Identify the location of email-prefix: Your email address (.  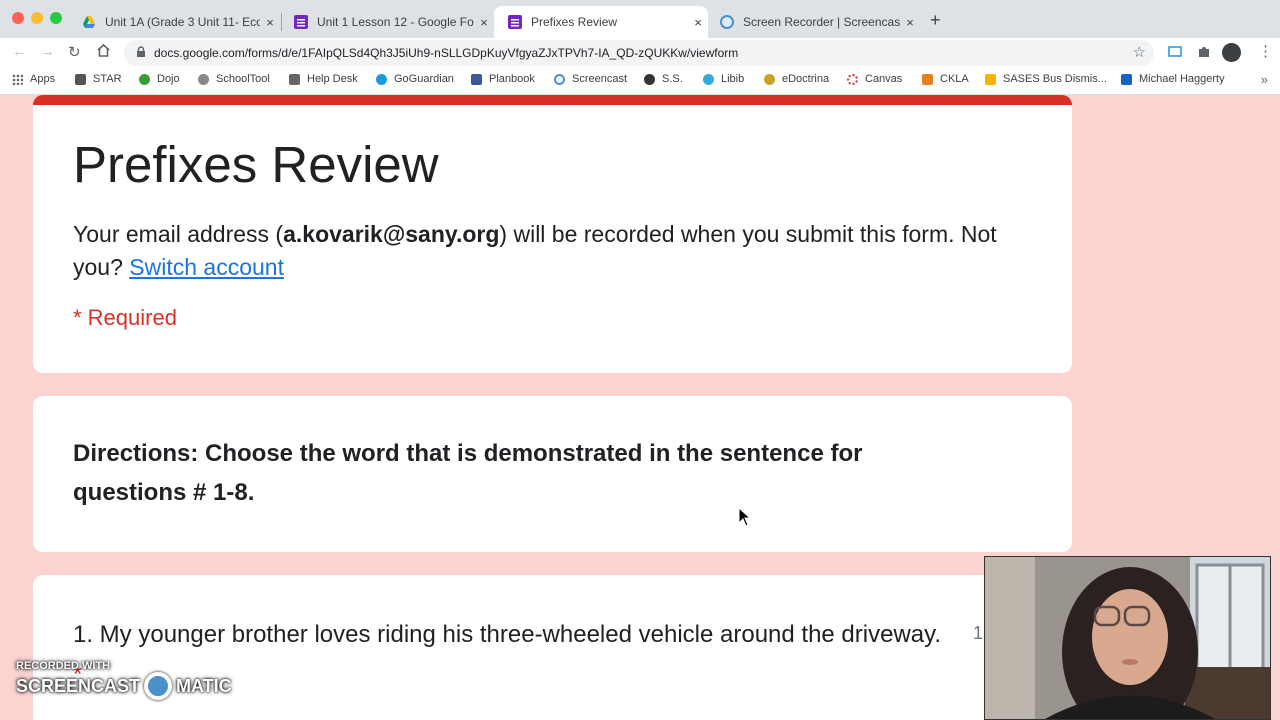
(178, 234).